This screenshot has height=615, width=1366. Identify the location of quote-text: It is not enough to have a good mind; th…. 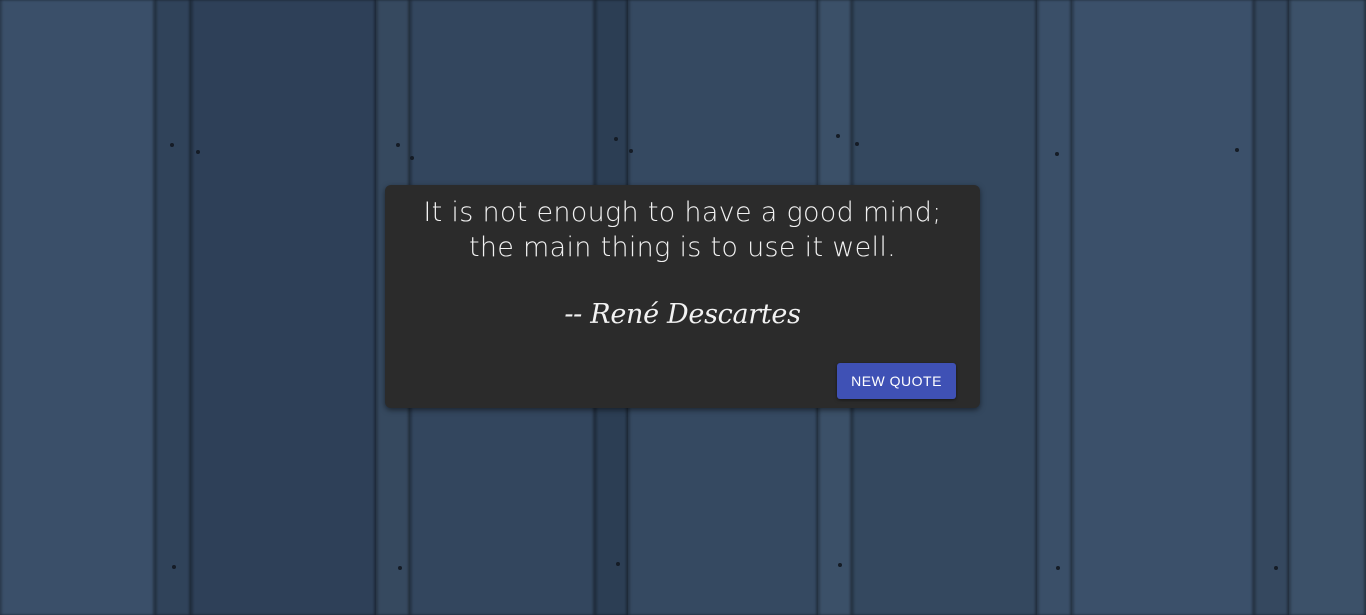
(682, 230).